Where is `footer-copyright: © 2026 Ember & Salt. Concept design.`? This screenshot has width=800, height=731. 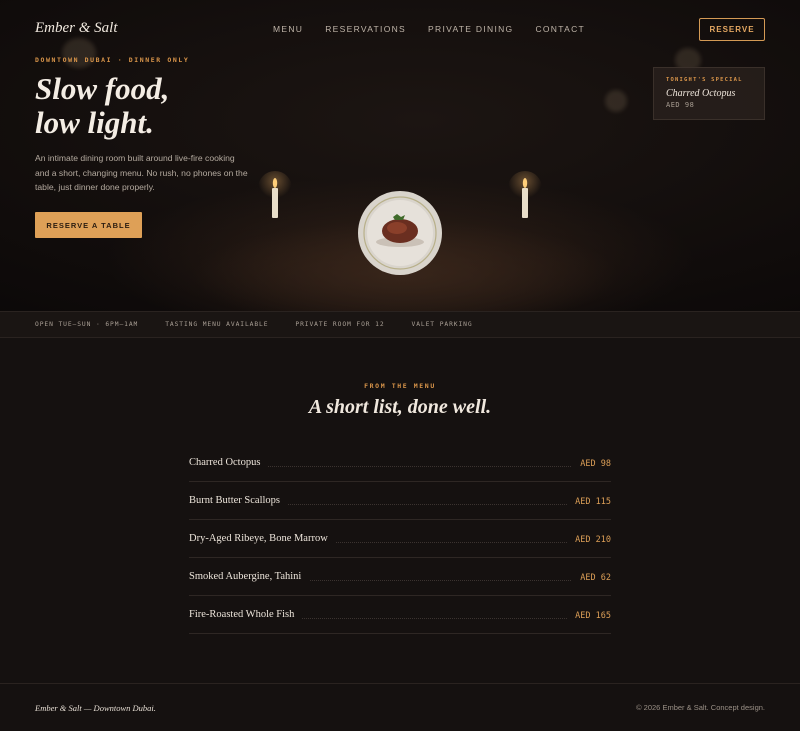 footer-copyright: © 2026 Ember & Salt. Concept design. is located at coordinates (700, 707).